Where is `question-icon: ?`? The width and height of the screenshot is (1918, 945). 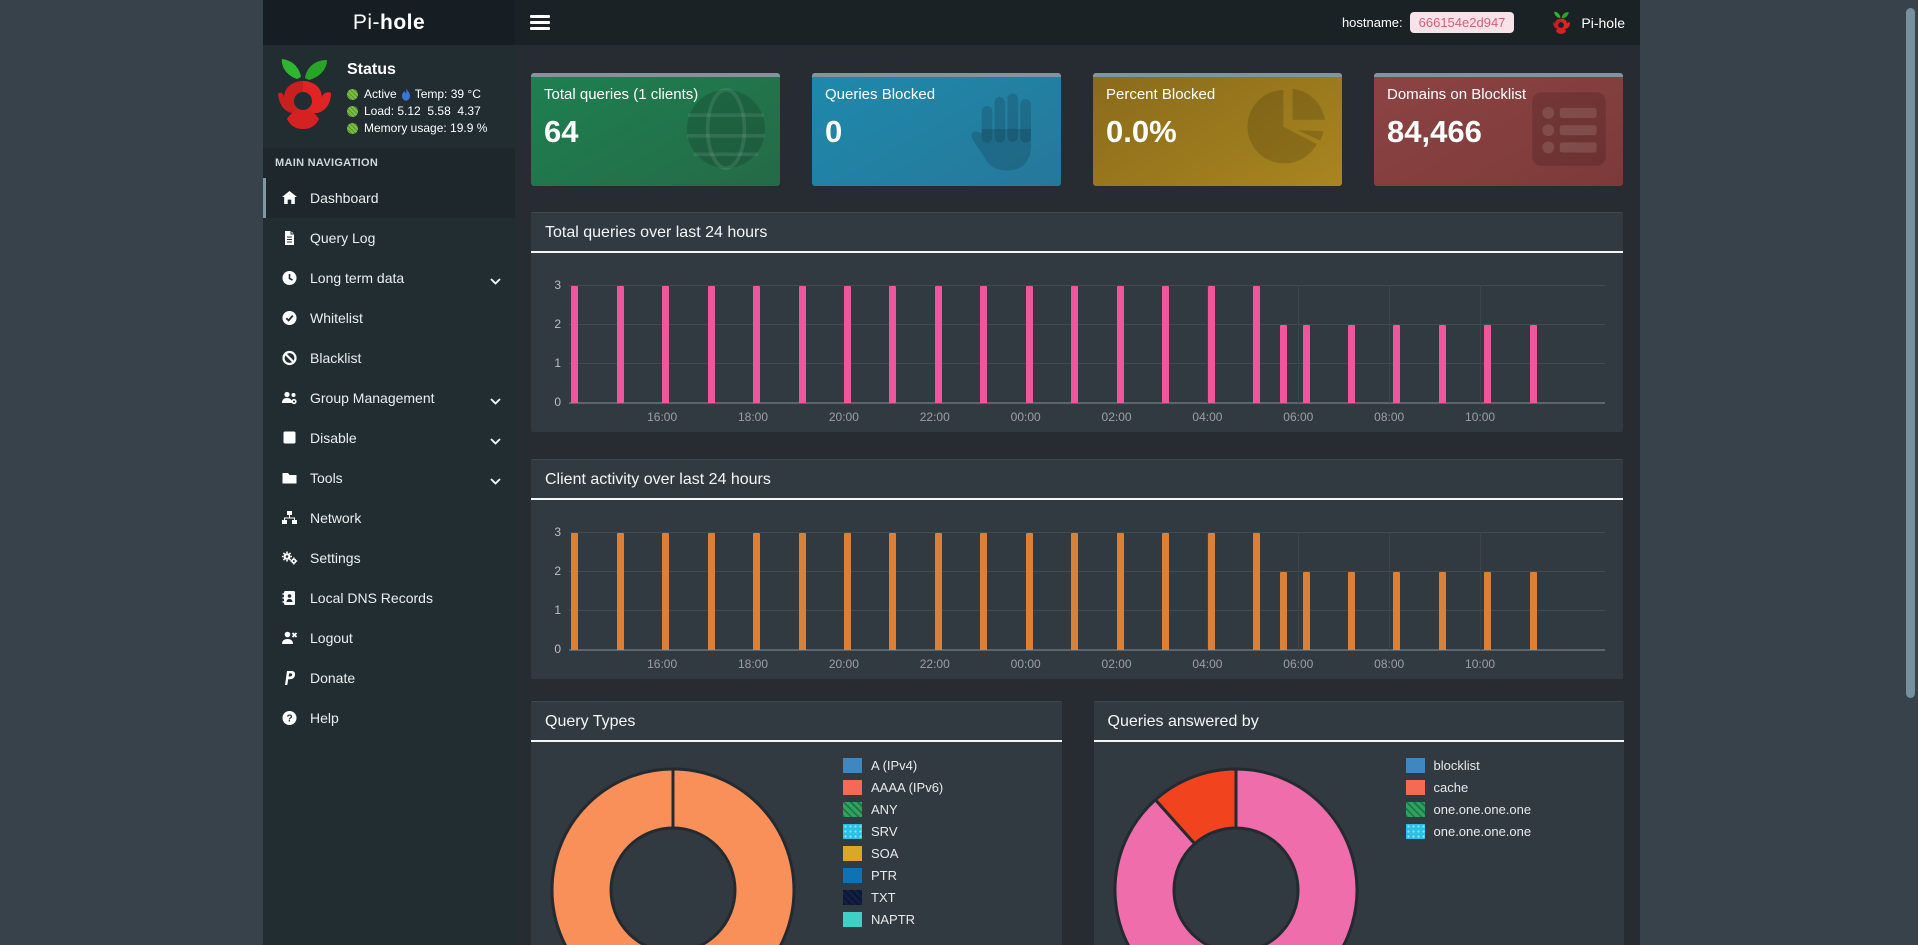 question-icon: ? is located at coordinates (289, 718).